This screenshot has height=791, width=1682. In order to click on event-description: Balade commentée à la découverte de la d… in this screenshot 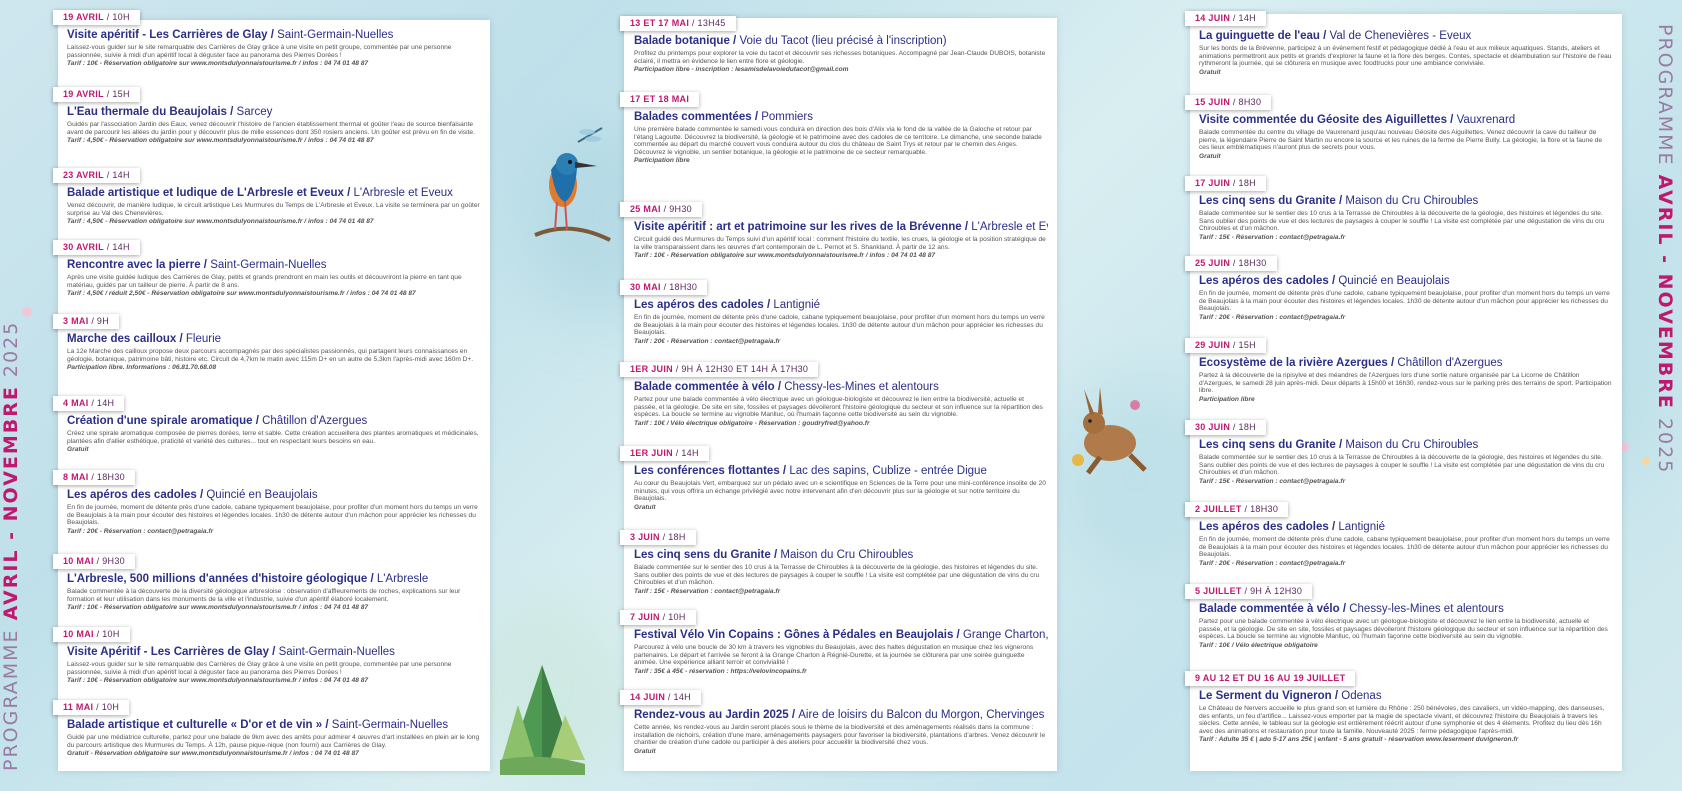, I will do `click(264, 595)`.